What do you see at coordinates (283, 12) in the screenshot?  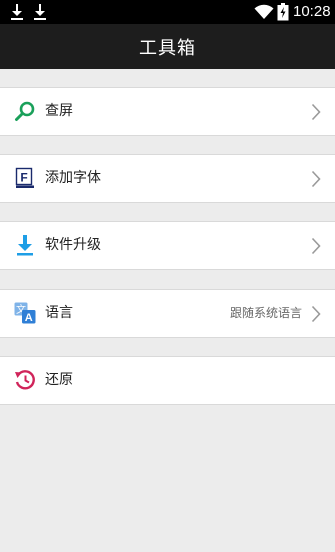 I see `battery-icon` at bounding box center [283, 12].